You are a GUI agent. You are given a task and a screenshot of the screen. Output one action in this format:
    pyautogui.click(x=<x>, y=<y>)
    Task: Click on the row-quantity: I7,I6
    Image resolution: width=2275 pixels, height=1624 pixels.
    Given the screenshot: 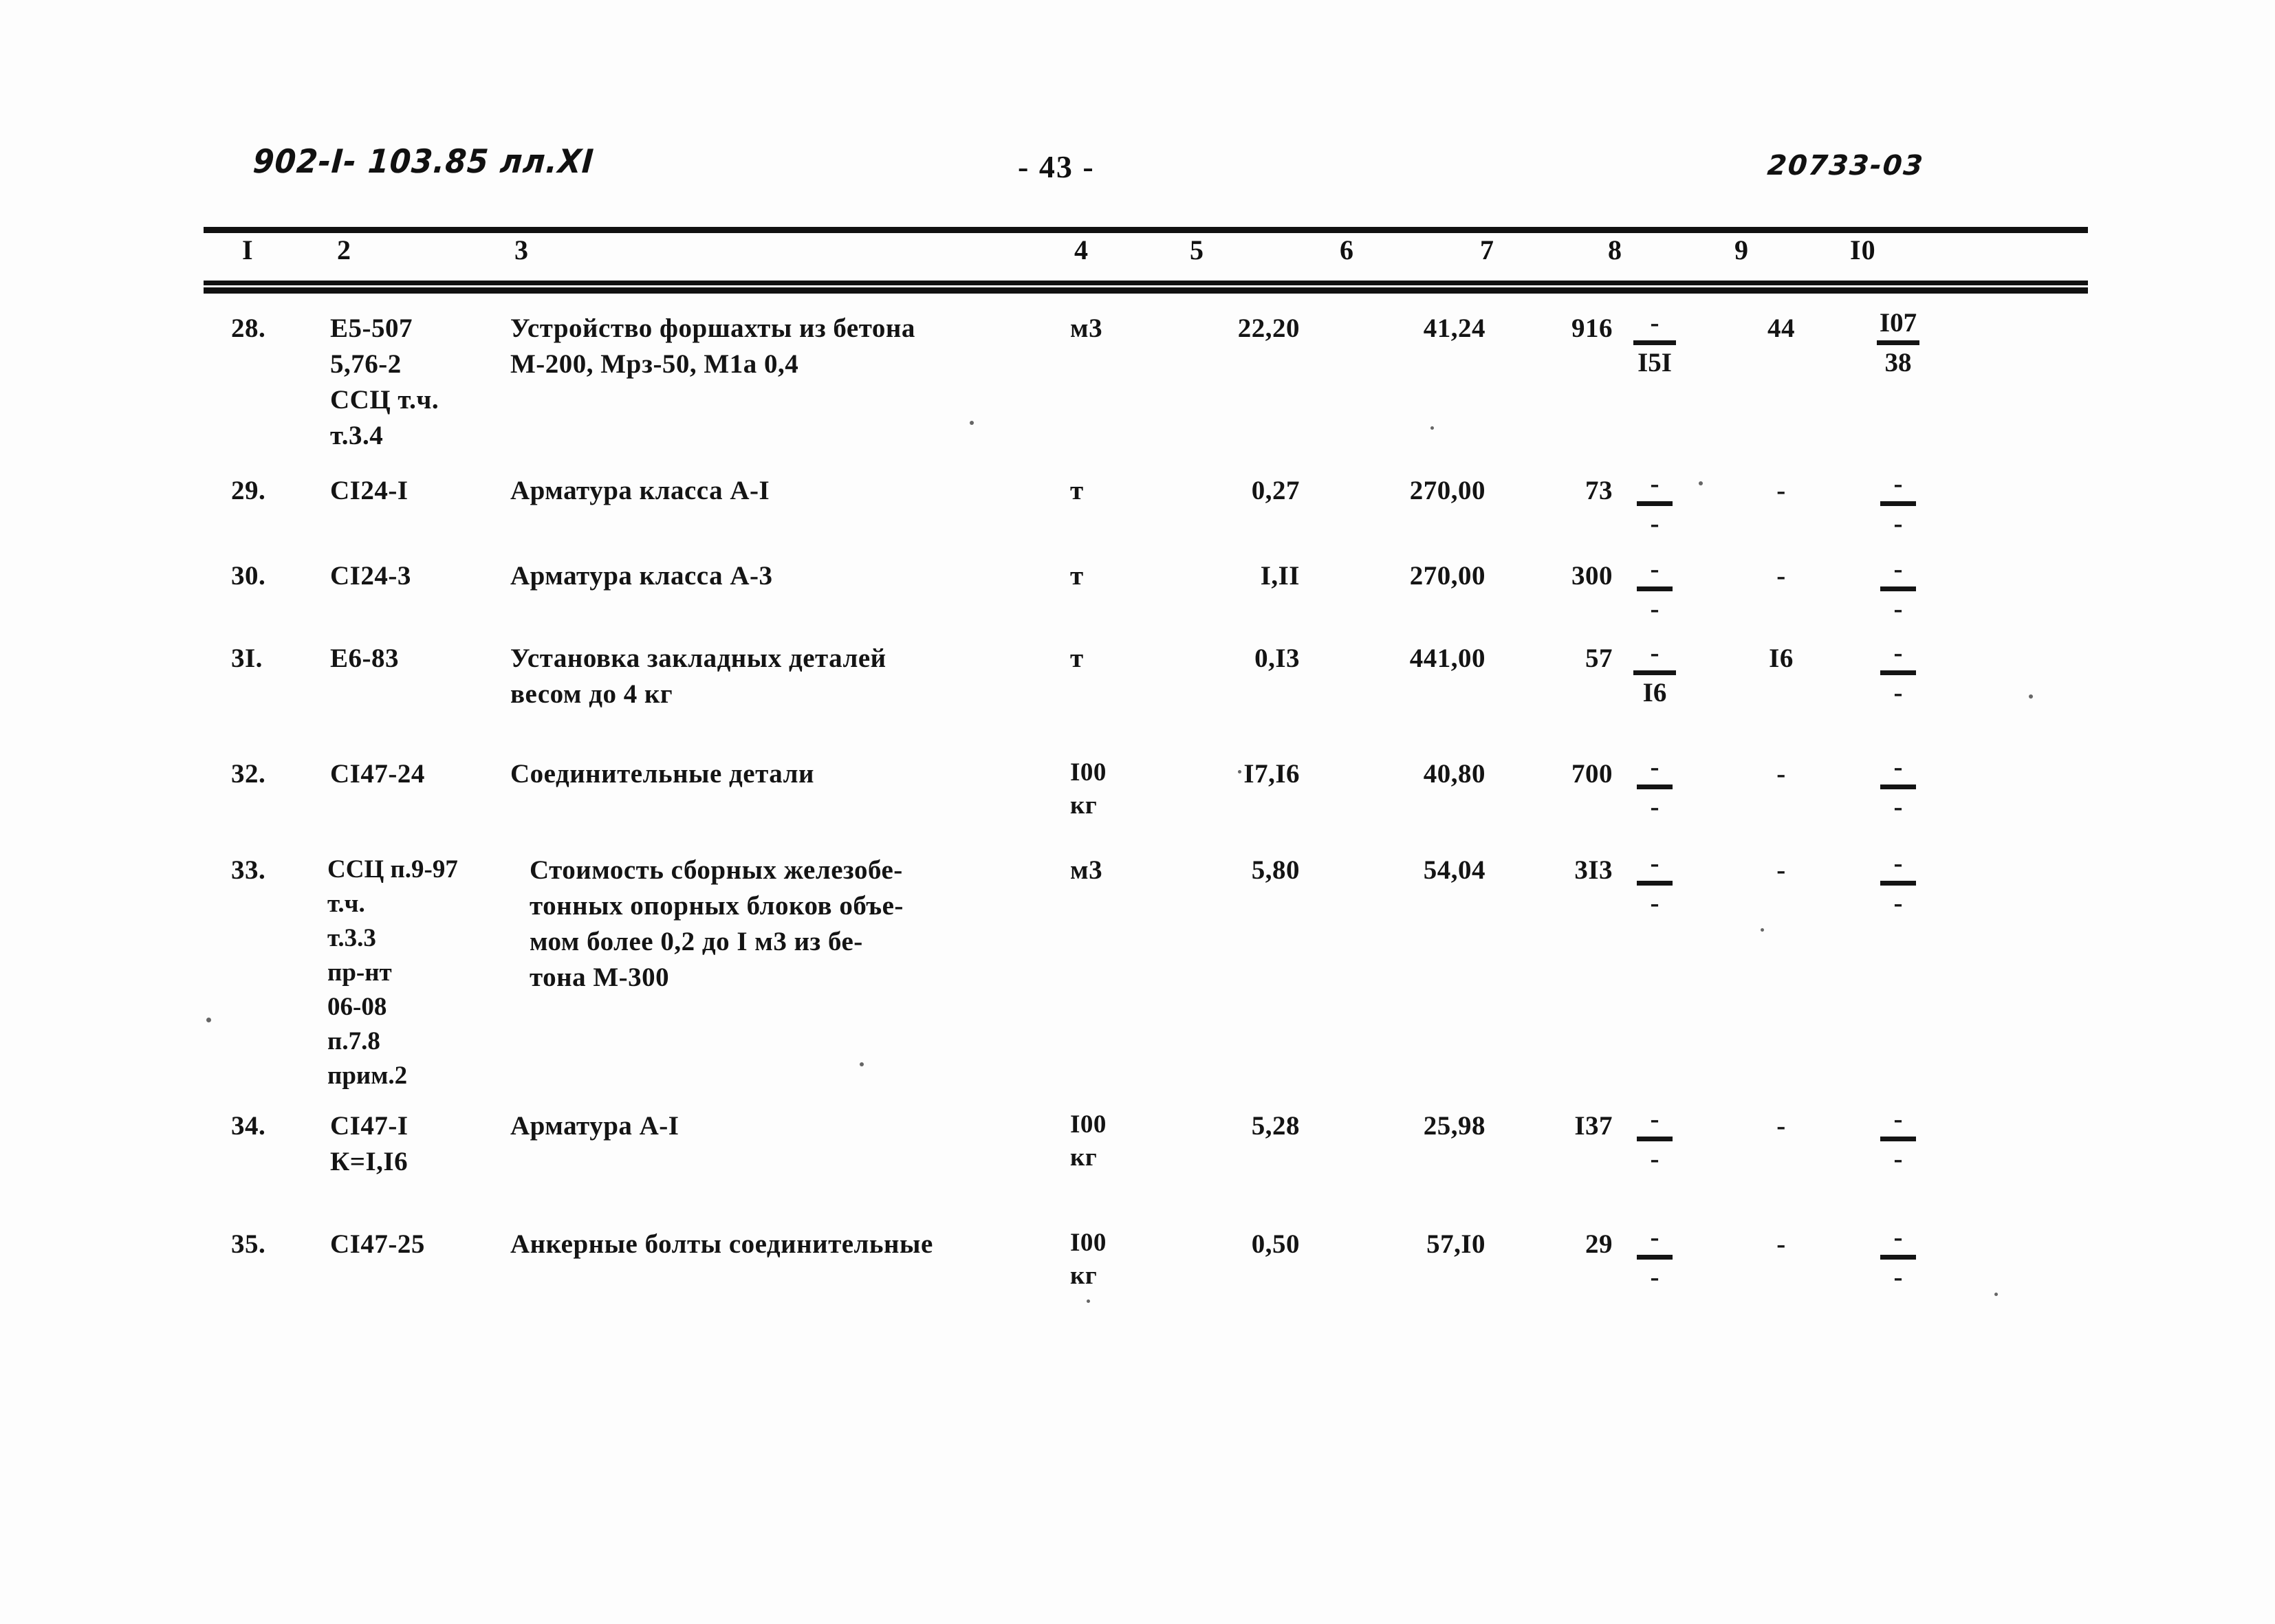 What is the action you would take?
    pyautogui.click(x=1271, y=774)
    